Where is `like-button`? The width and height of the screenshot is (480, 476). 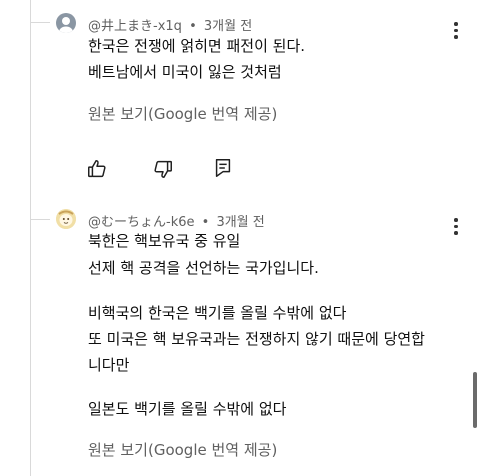
like-button is located at coordinates (97, 169).